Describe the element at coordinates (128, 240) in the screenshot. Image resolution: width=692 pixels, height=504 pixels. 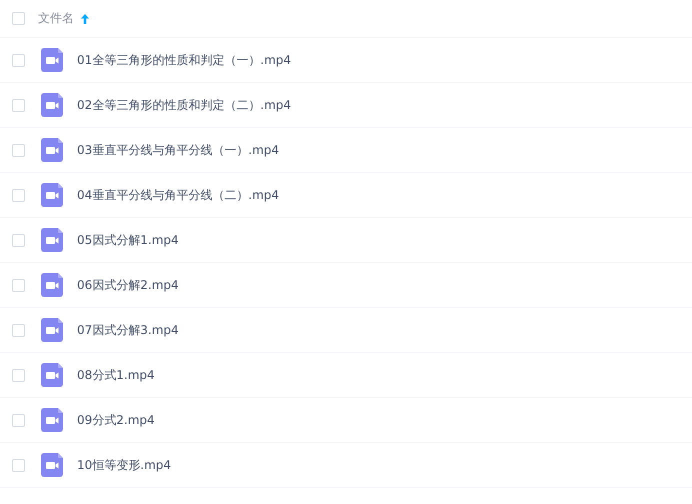
I see `file-name: 05因式分解1.mp4` at that location.